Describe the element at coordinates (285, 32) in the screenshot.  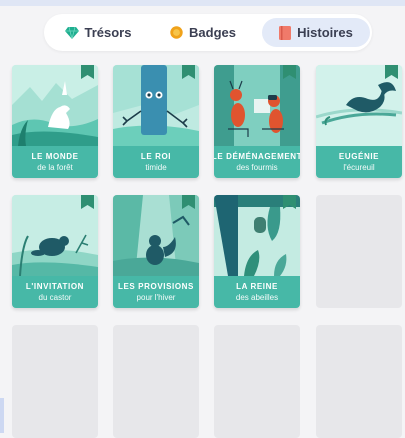
I see `book-icon` at that location.